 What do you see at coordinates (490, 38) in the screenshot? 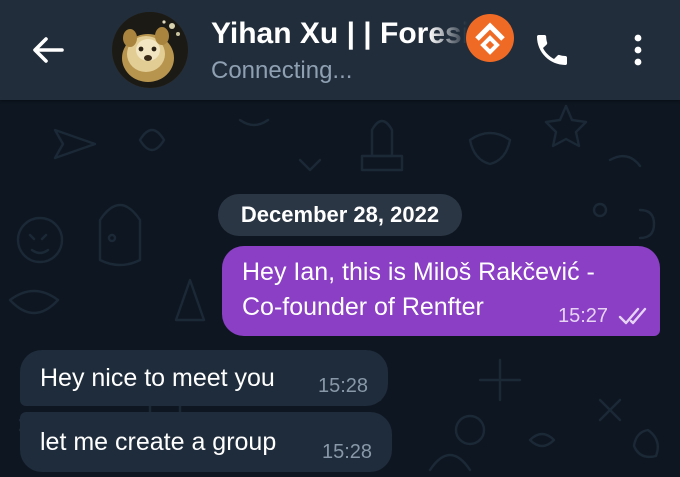
I see `brand-logo-icon` at bounding box center [490, 38].